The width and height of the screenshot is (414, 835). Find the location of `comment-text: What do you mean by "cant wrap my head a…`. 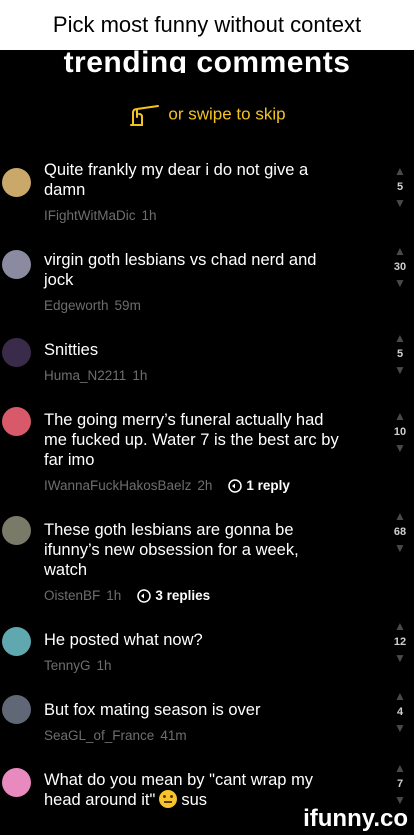

comment-text: What do you mean by "cant wrap my head a… is located at coordinates (179, 790).